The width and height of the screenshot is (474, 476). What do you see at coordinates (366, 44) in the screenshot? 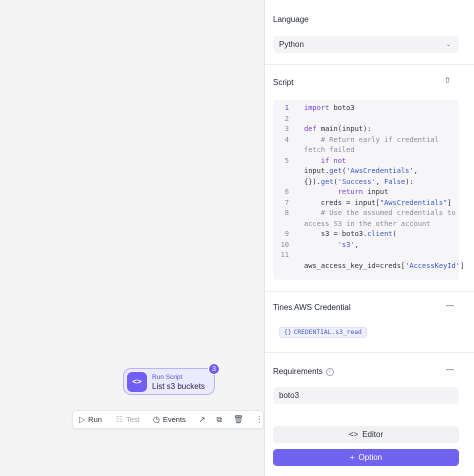
I see `language-select: Python ⌄` at bounding box center [366, 44].